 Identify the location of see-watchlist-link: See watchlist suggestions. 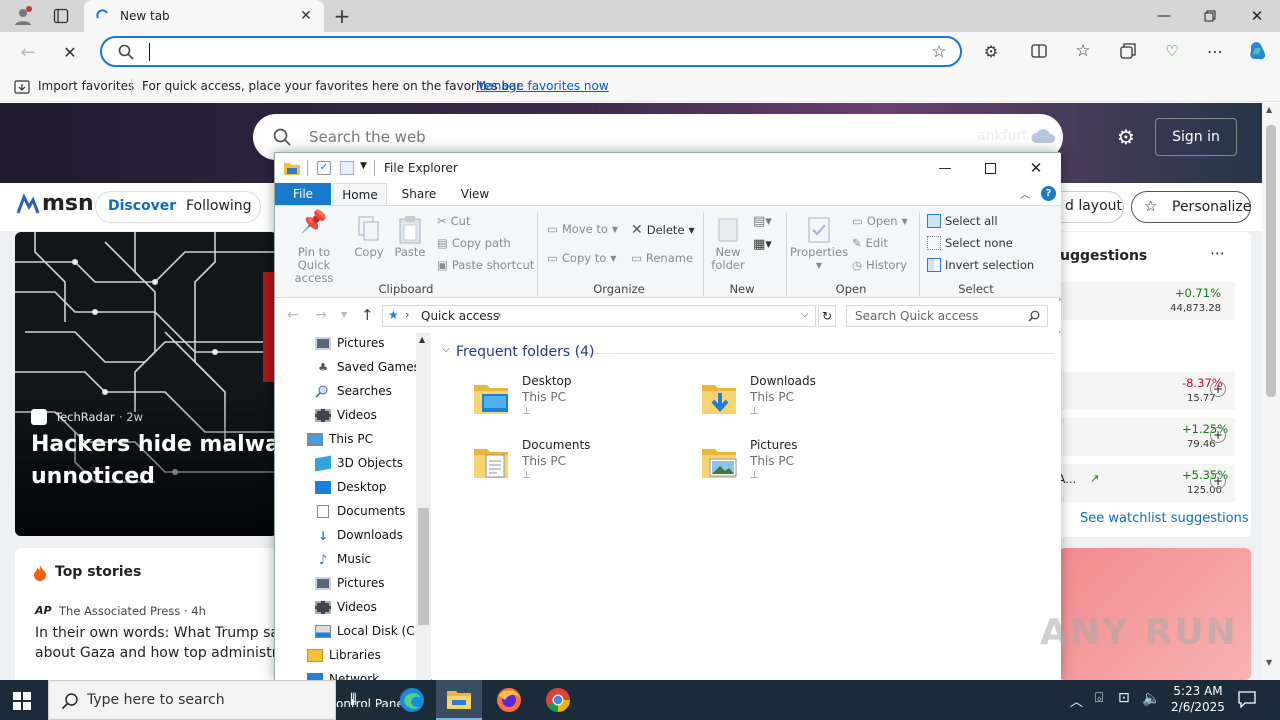
(1164, 518).